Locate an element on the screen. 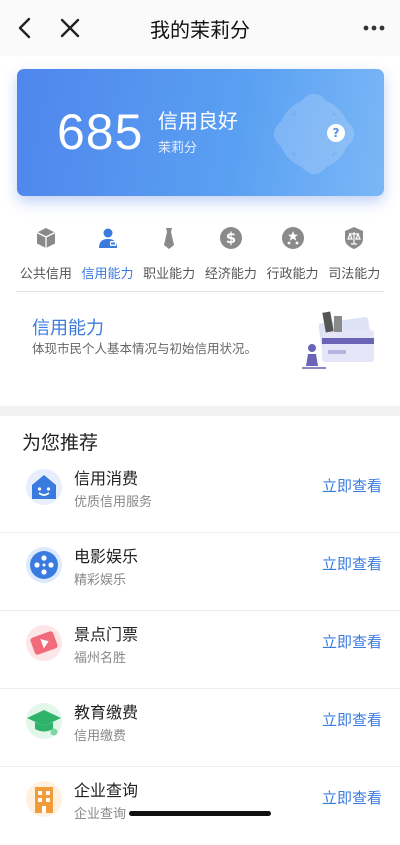  item-name: 信用消费 is located at coordinates (106, 478).